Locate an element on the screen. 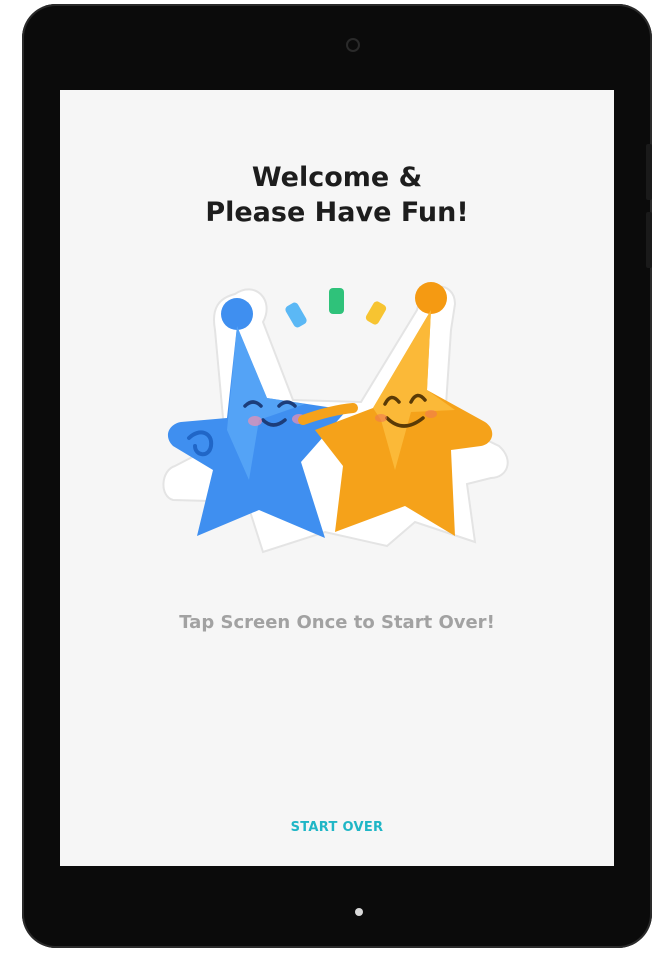 The width and height of the screenshot is (658, 953). side-button-lower is located at coordinates (649, 240).